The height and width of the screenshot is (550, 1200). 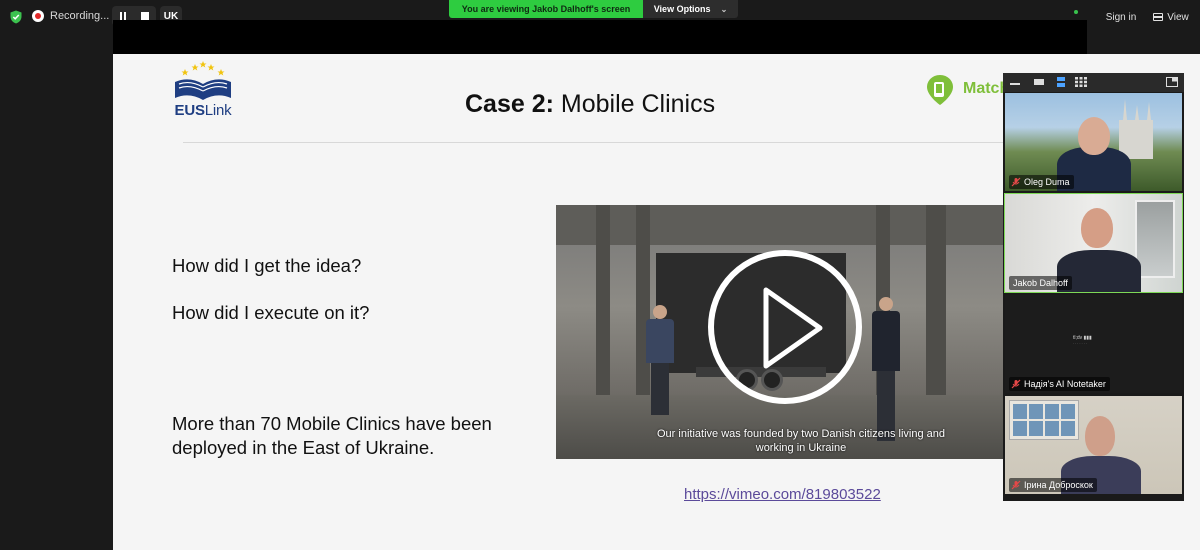 What do you see at coordinates (16, 17) in the screenshot?
I see `shield-check-icon` at bounding box center [16, 17].